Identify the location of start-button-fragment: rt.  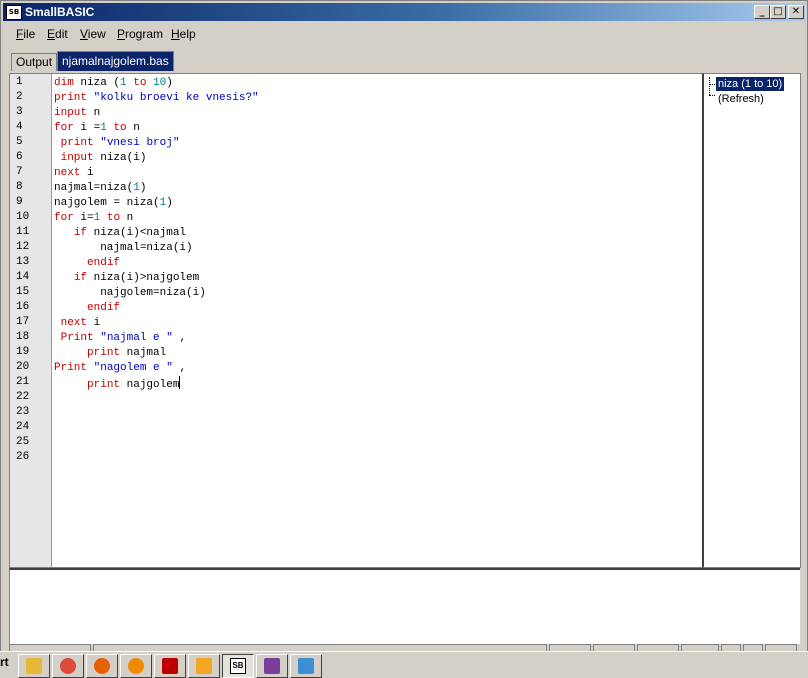
(4, 662).